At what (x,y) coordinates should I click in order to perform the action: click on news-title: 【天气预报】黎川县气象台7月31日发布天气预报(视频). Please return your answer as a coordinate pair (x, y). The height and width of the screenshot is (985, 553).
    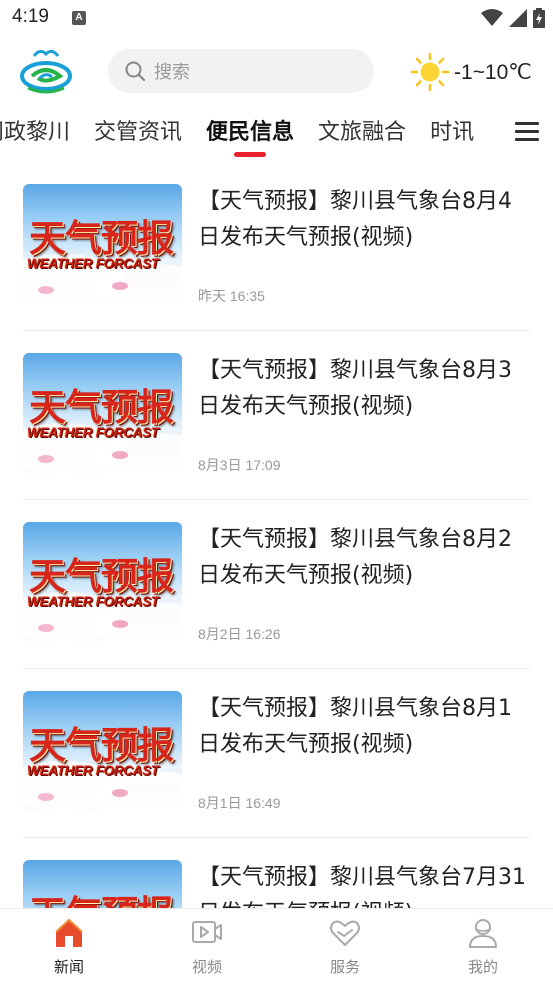
    Looking at the image, I should click on (362, 886).